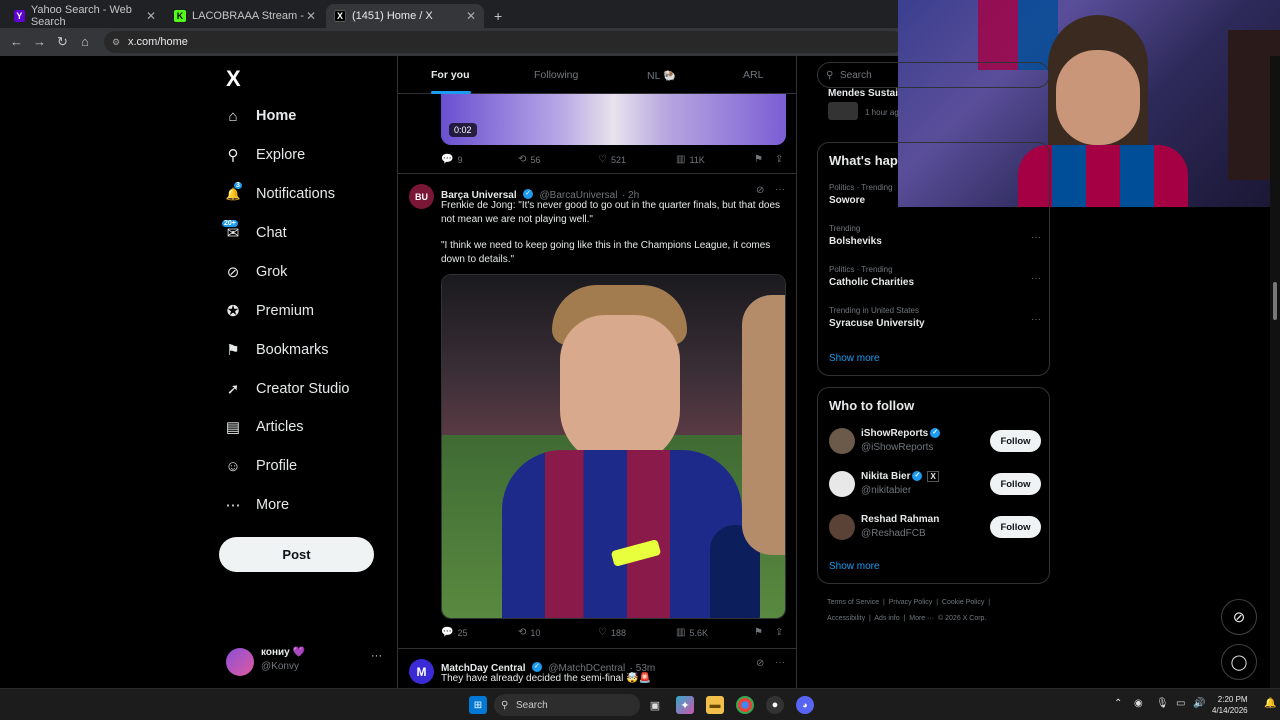  What do you see at coordinates (935, 530) in the screenshot?
I see `follow-suggestion: Reshad Rahman @ReshadFCB Follow` at bounding box center [935, 530].